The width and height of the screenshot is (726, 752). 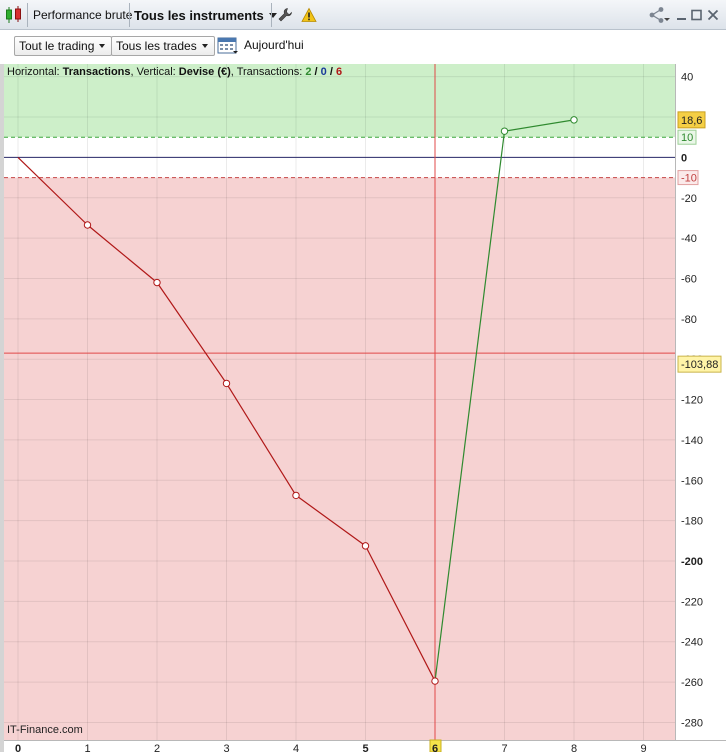 What do you see at coordinates (692, 401) in the screenshot?
I see `y-tick-label: -120` at bounding box center [692, 401].